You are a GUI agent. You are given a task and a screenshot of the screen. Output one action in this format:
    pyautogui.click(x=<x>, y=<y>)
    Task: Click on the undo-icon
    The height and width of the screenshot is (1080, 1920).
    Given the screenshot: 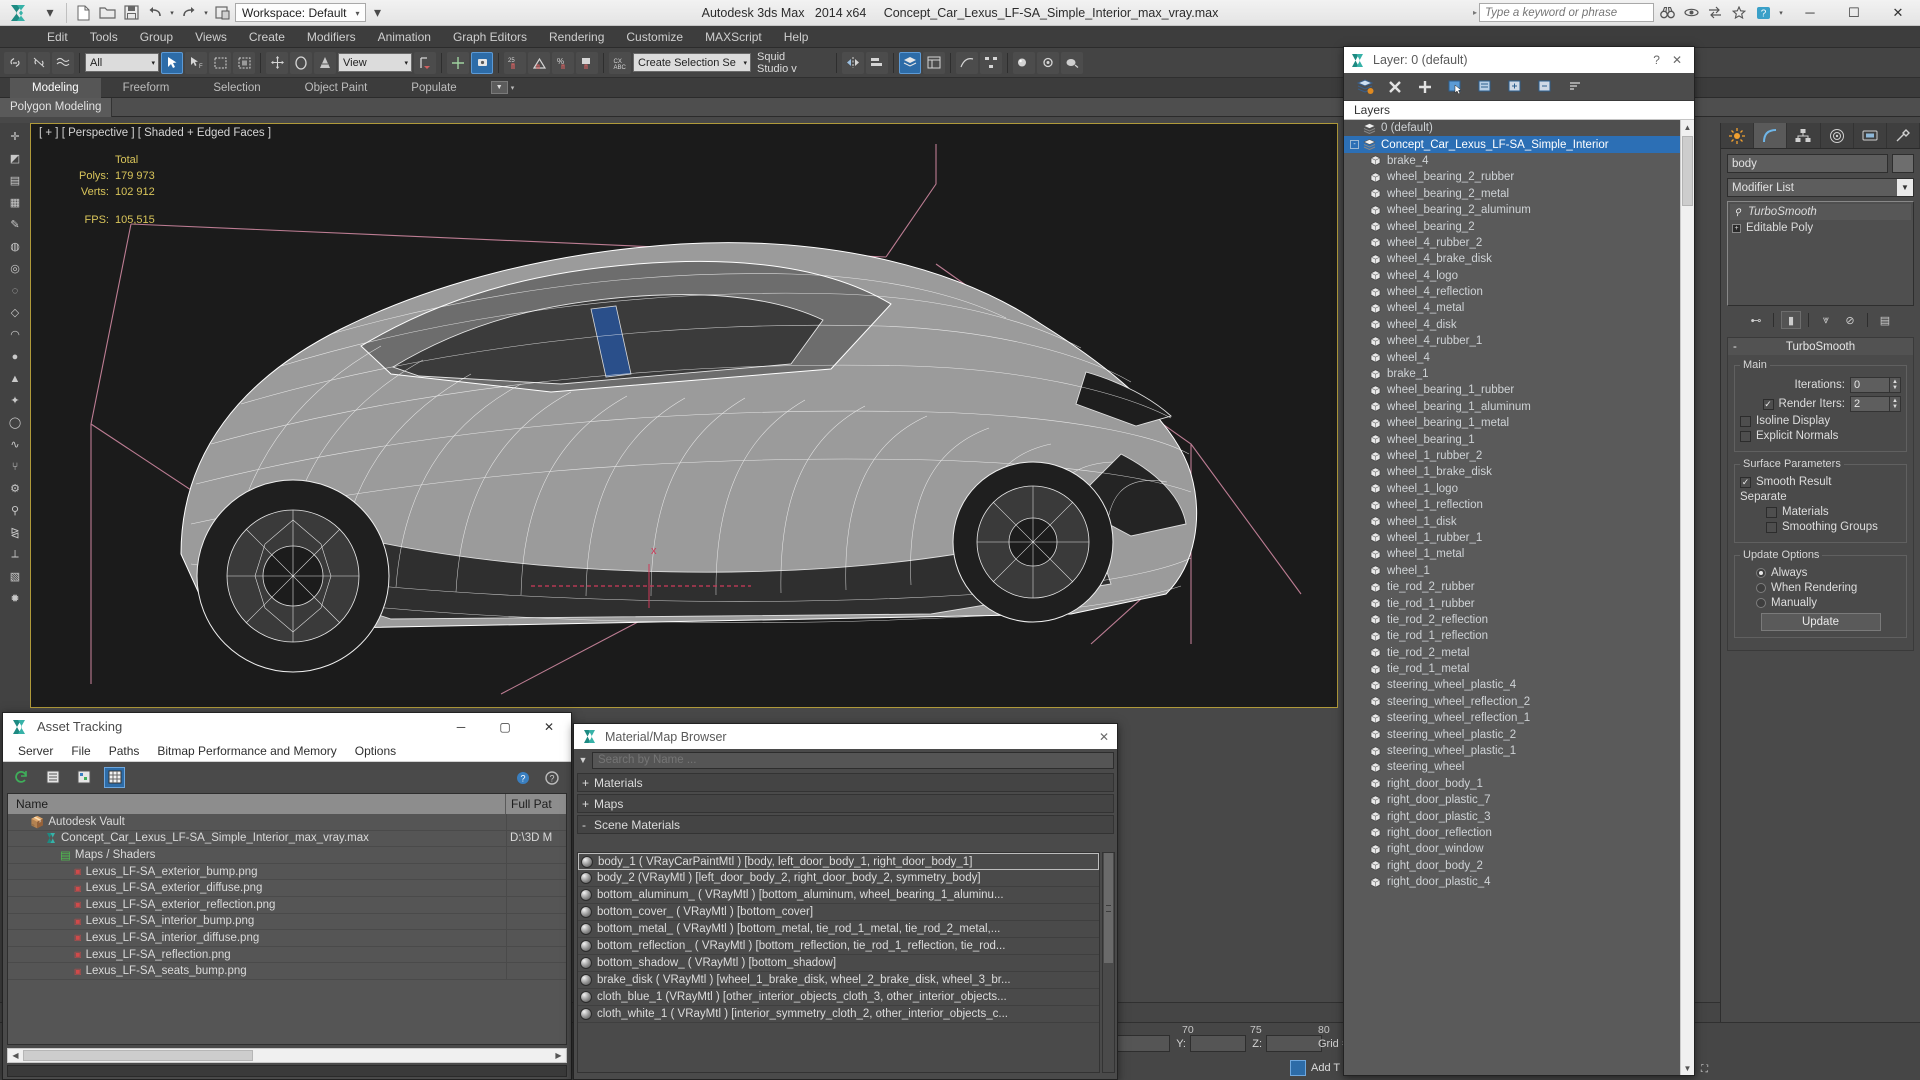 What is the action you would take?
    pyautogui.click(x=155, y=13)
    